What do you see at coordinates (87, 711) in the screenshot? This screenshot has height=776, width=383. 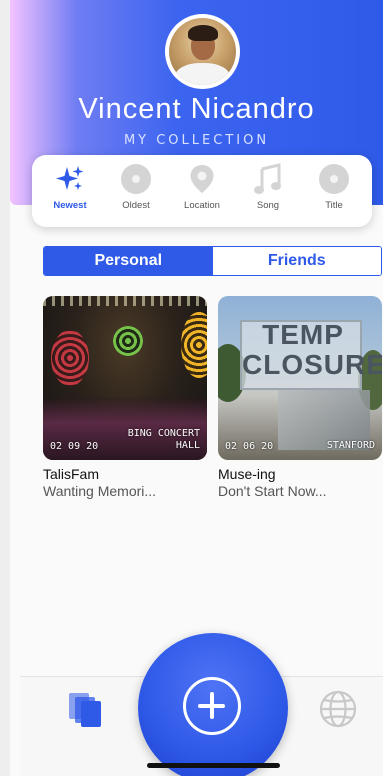 I see `collection-stack-icon` at bounding box center [87, 711].